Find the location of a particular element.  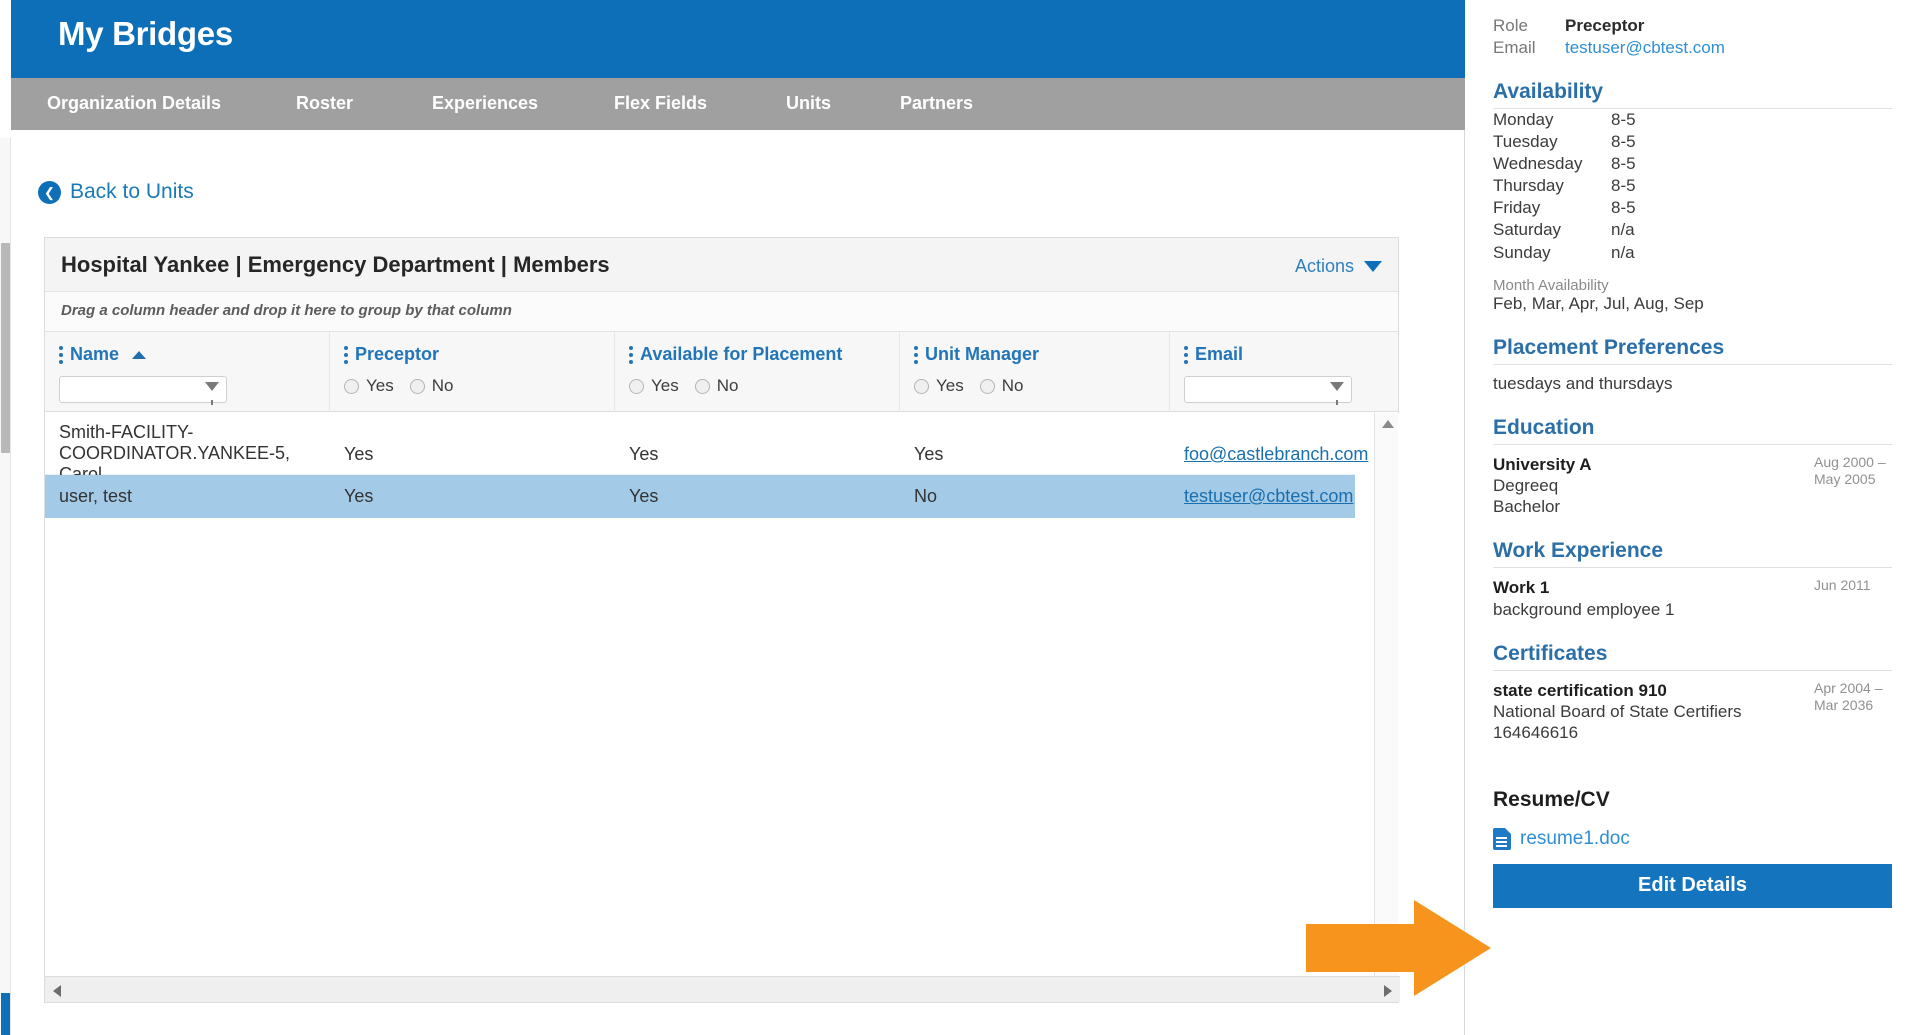

actions-dropdown-button: Actions is located at coordinates (1338, 266).